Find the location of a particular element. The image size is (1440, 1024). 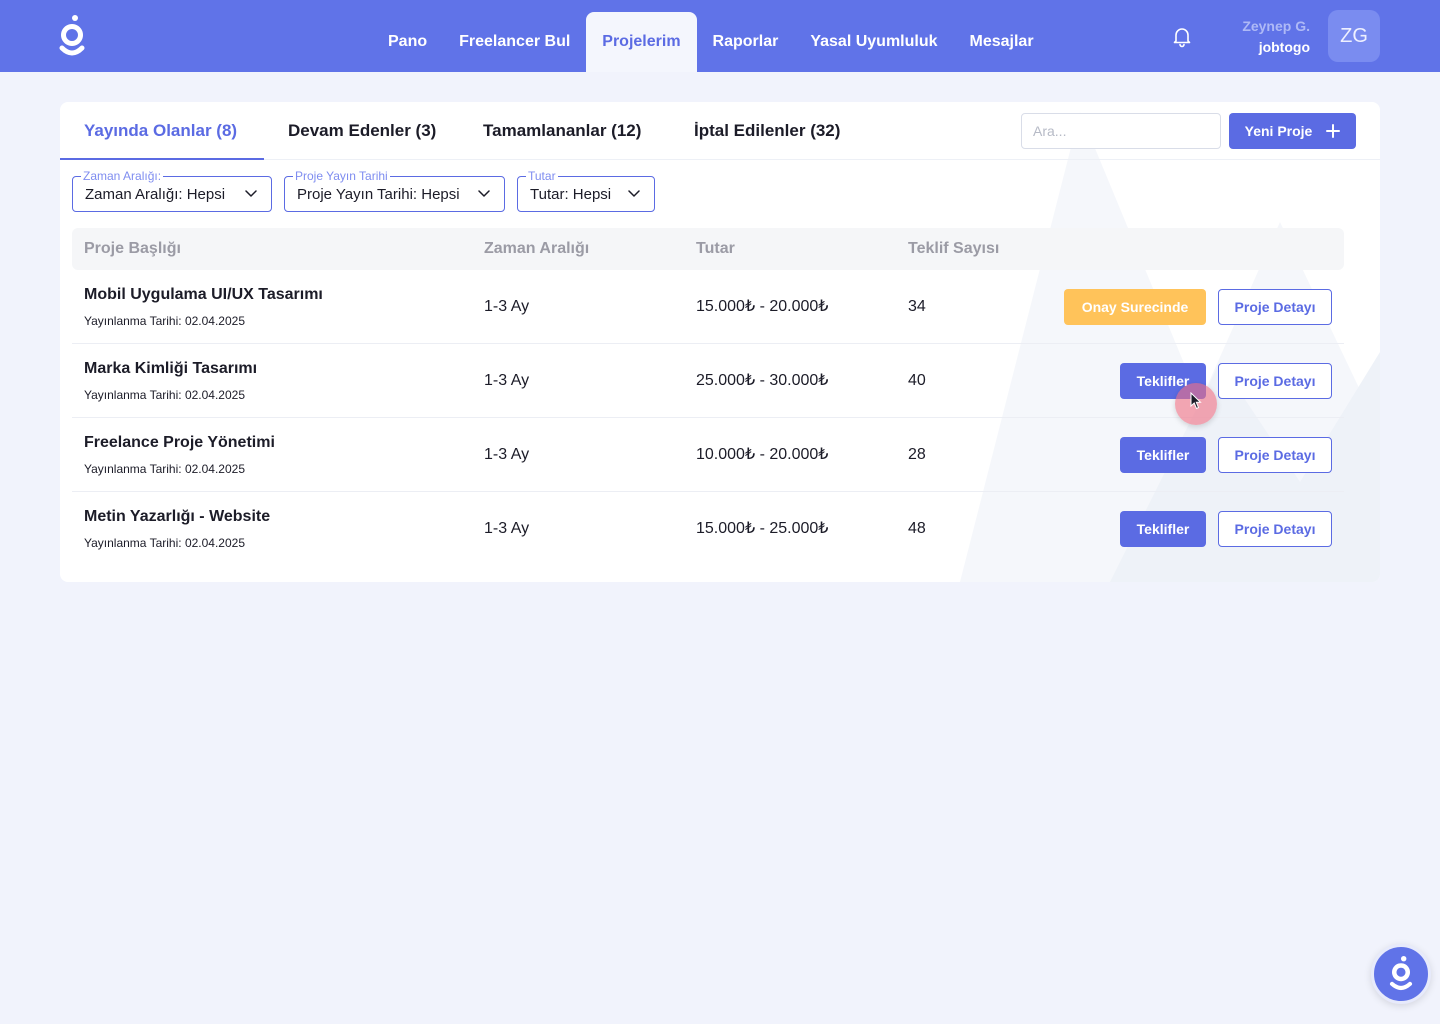

column-header-zaman-araligi: Zaman Aralığı is located at coordinates (536, 249).